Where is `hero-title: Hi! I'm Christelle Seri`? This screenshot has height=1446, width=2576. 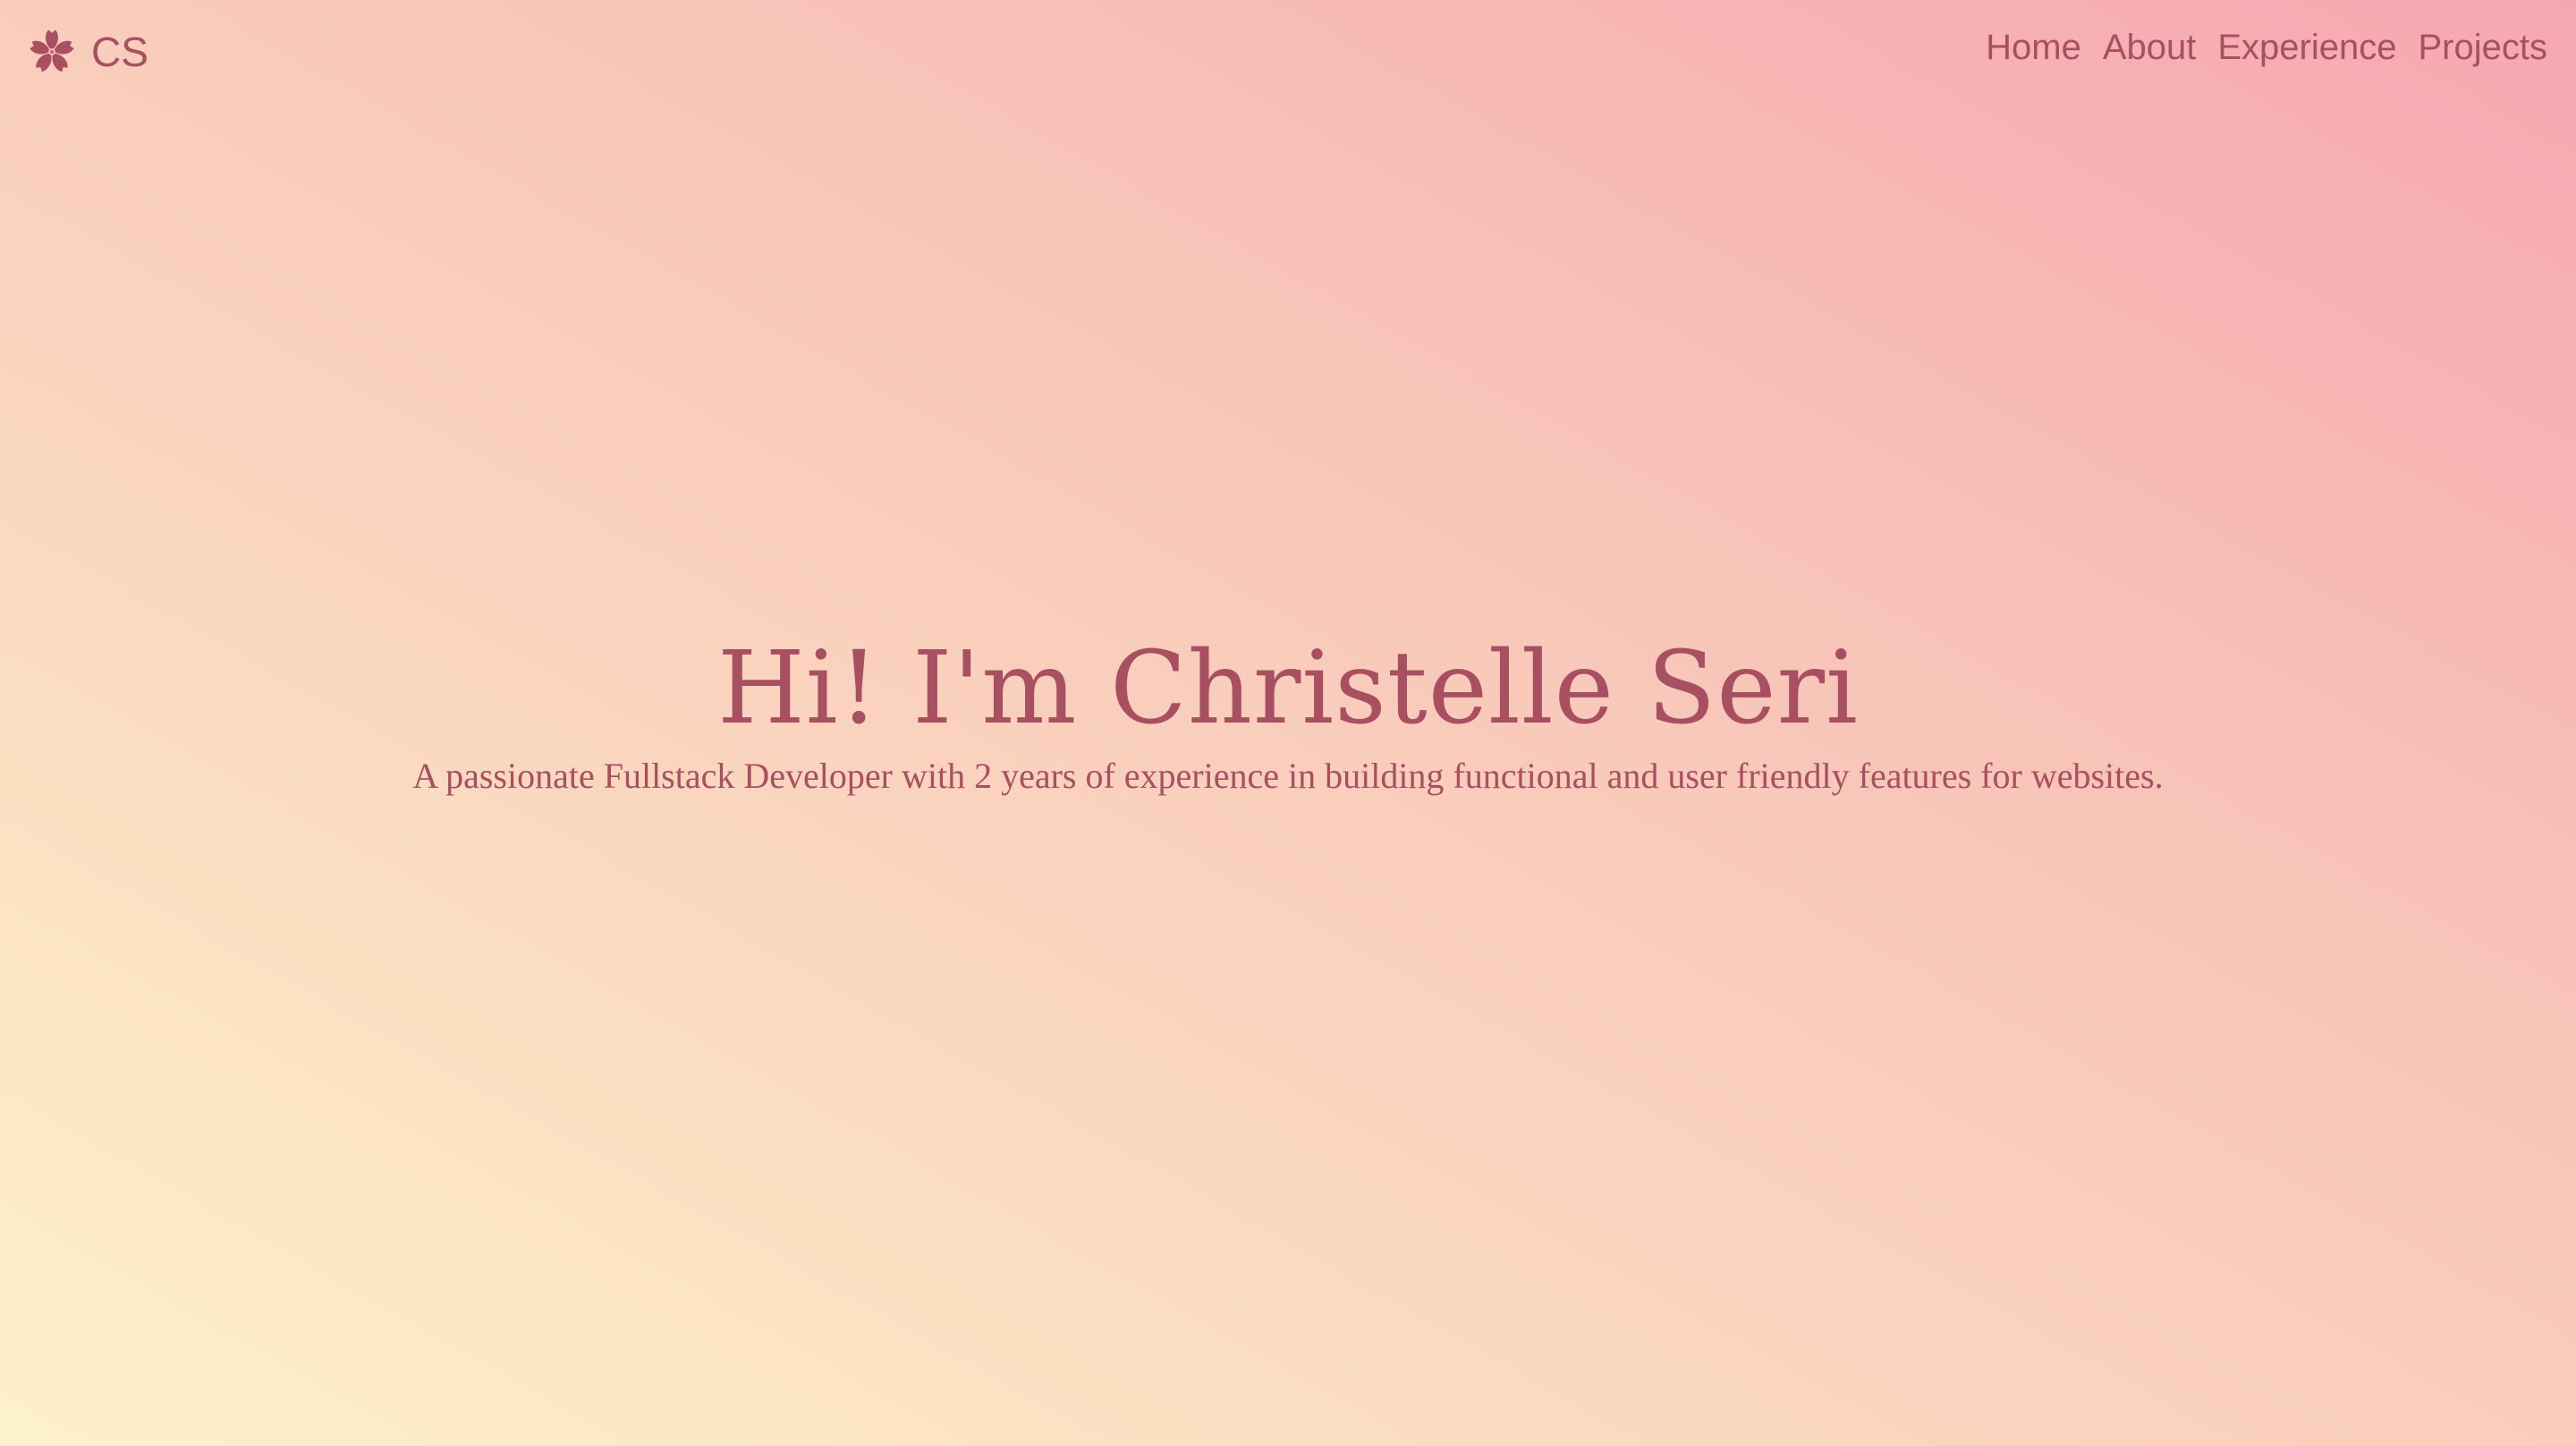
hero-title: Hi! I'm Christelle Seri is located at coordinates (1288, 688).